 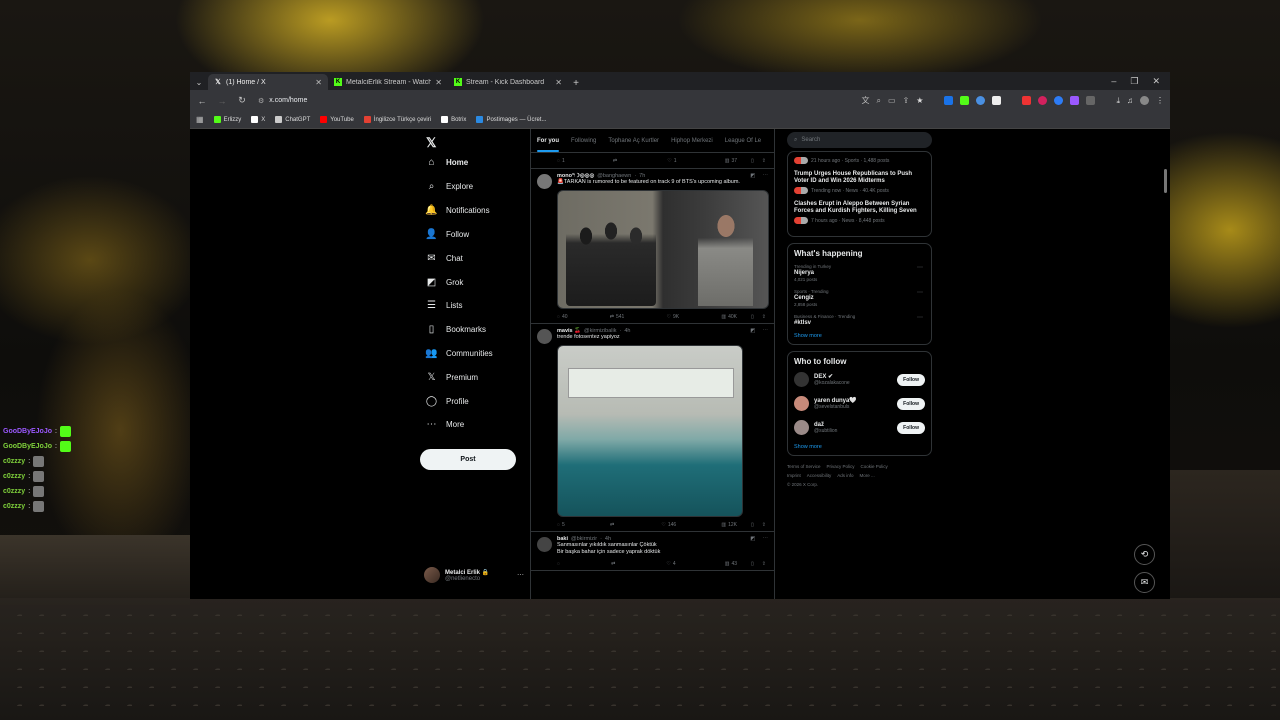 I want to click on forward-icon: →, so click(x=222, y=101).